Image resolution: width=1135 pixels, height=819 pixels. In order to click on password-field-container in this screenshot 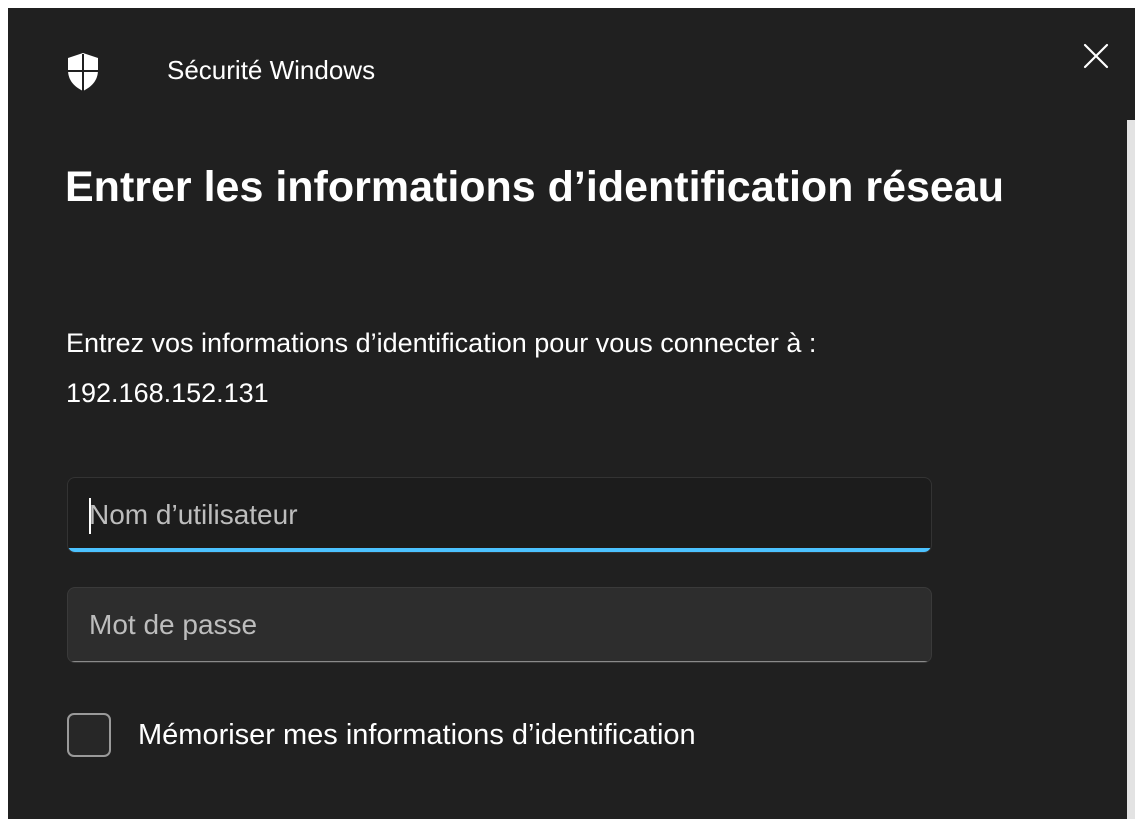, I will do `click(499, 625)`.